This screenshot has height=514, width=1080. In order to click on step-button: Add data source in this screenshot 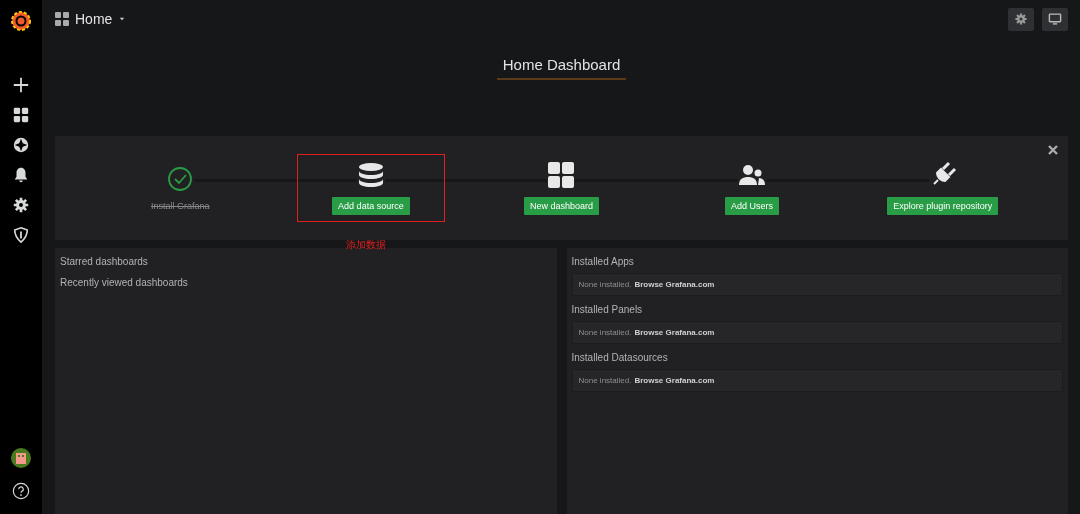, I will do `click(371, 206)`.